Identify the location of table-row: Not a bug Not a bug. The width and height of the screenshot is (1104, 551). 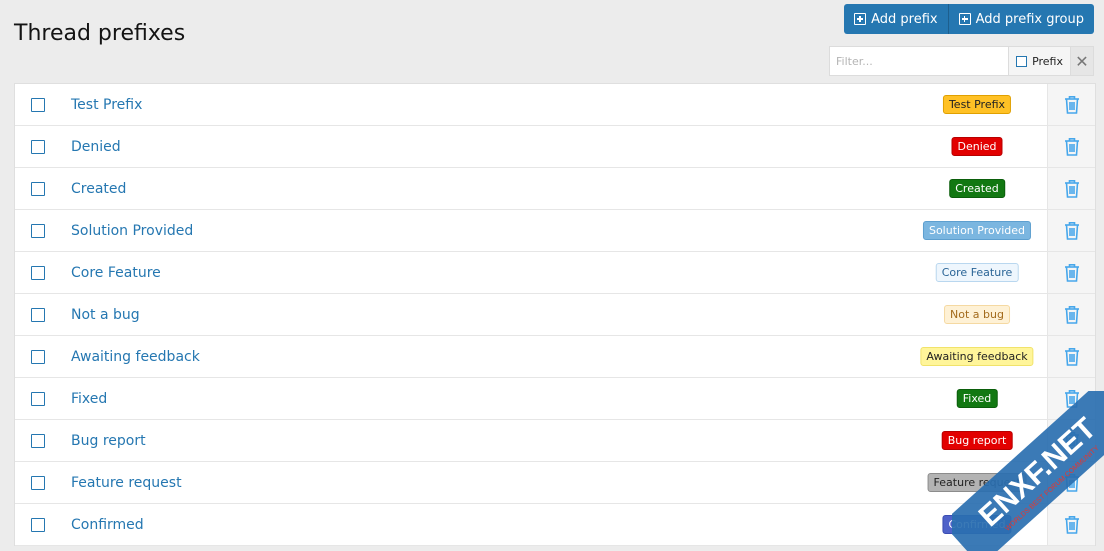
(555, 315).